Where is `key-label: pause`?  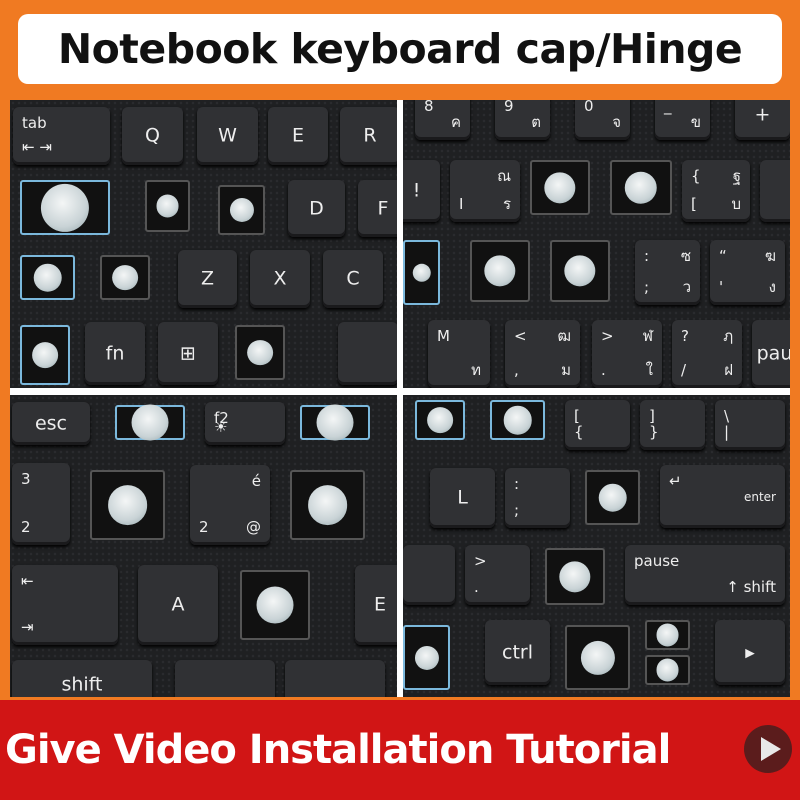
key-label: pause is located at coordinates (657, 561).